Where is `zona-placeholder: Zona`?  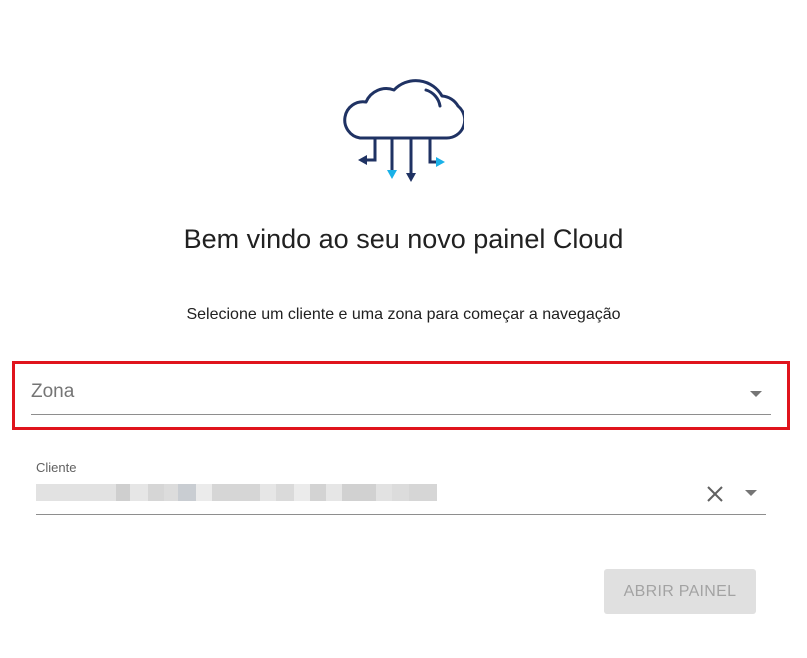
zona-placeholder: Zona is located at coordinates (53, 391).